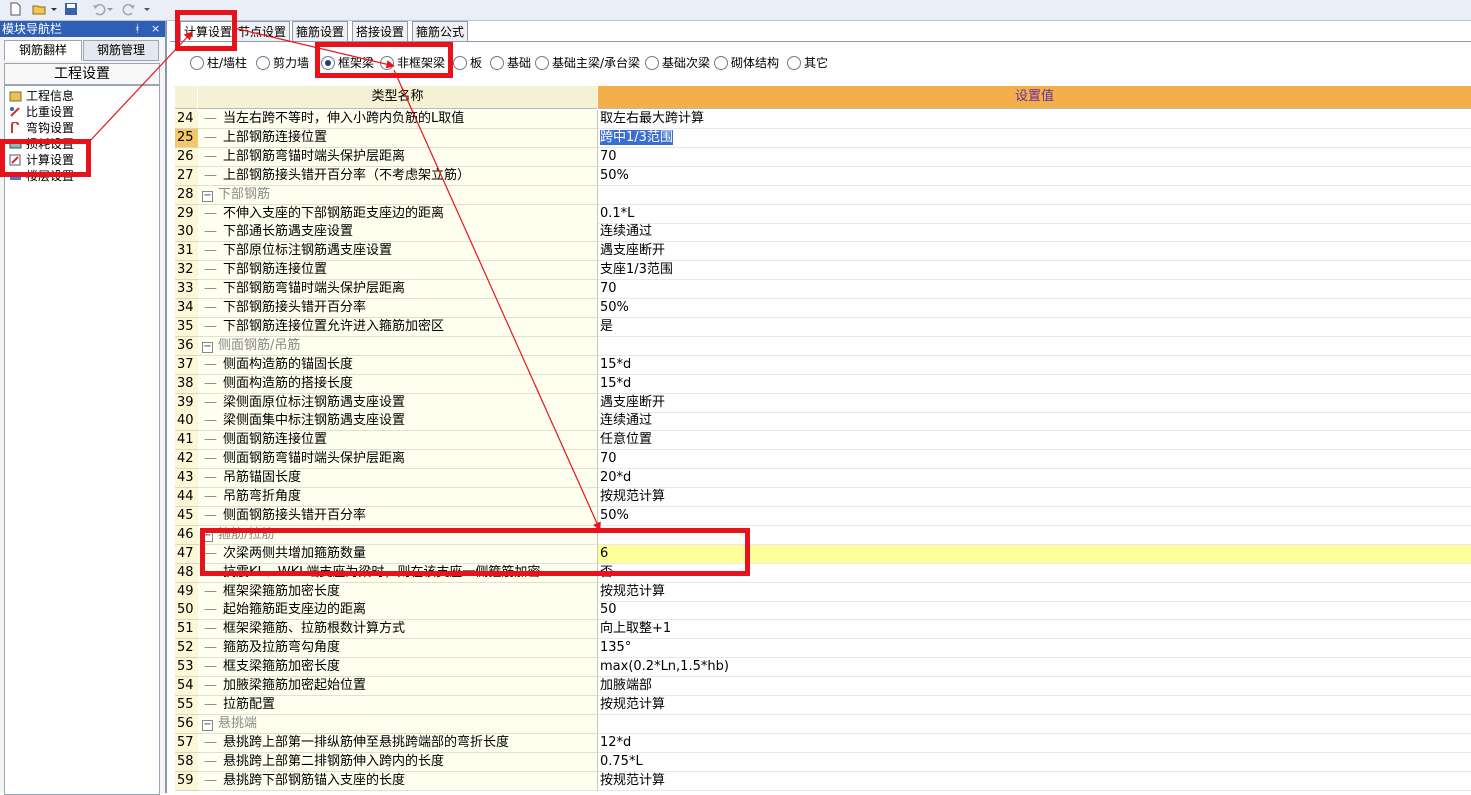  I want to click on row-value-cell: 12*d, so click(1034, 743).